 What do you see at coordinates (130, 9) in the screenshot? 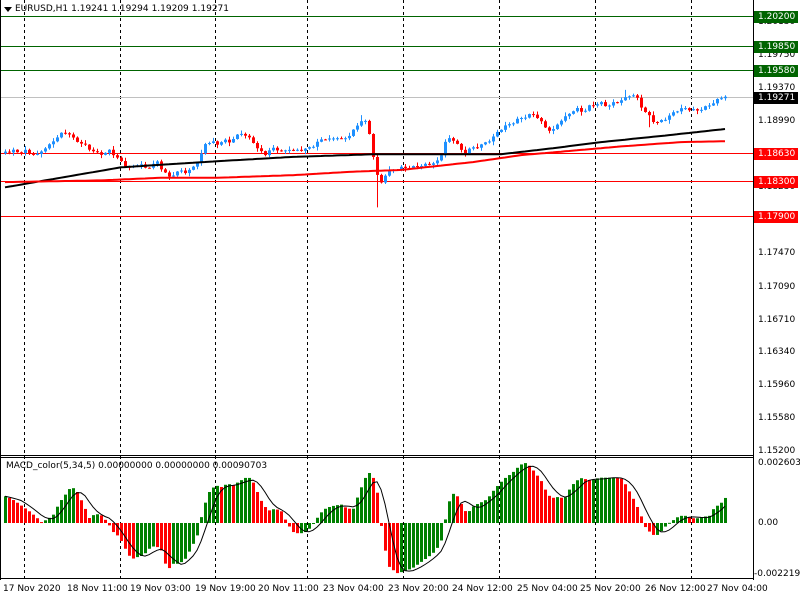
I see `high-value: 1.19294` at bounding box center [130, 9].